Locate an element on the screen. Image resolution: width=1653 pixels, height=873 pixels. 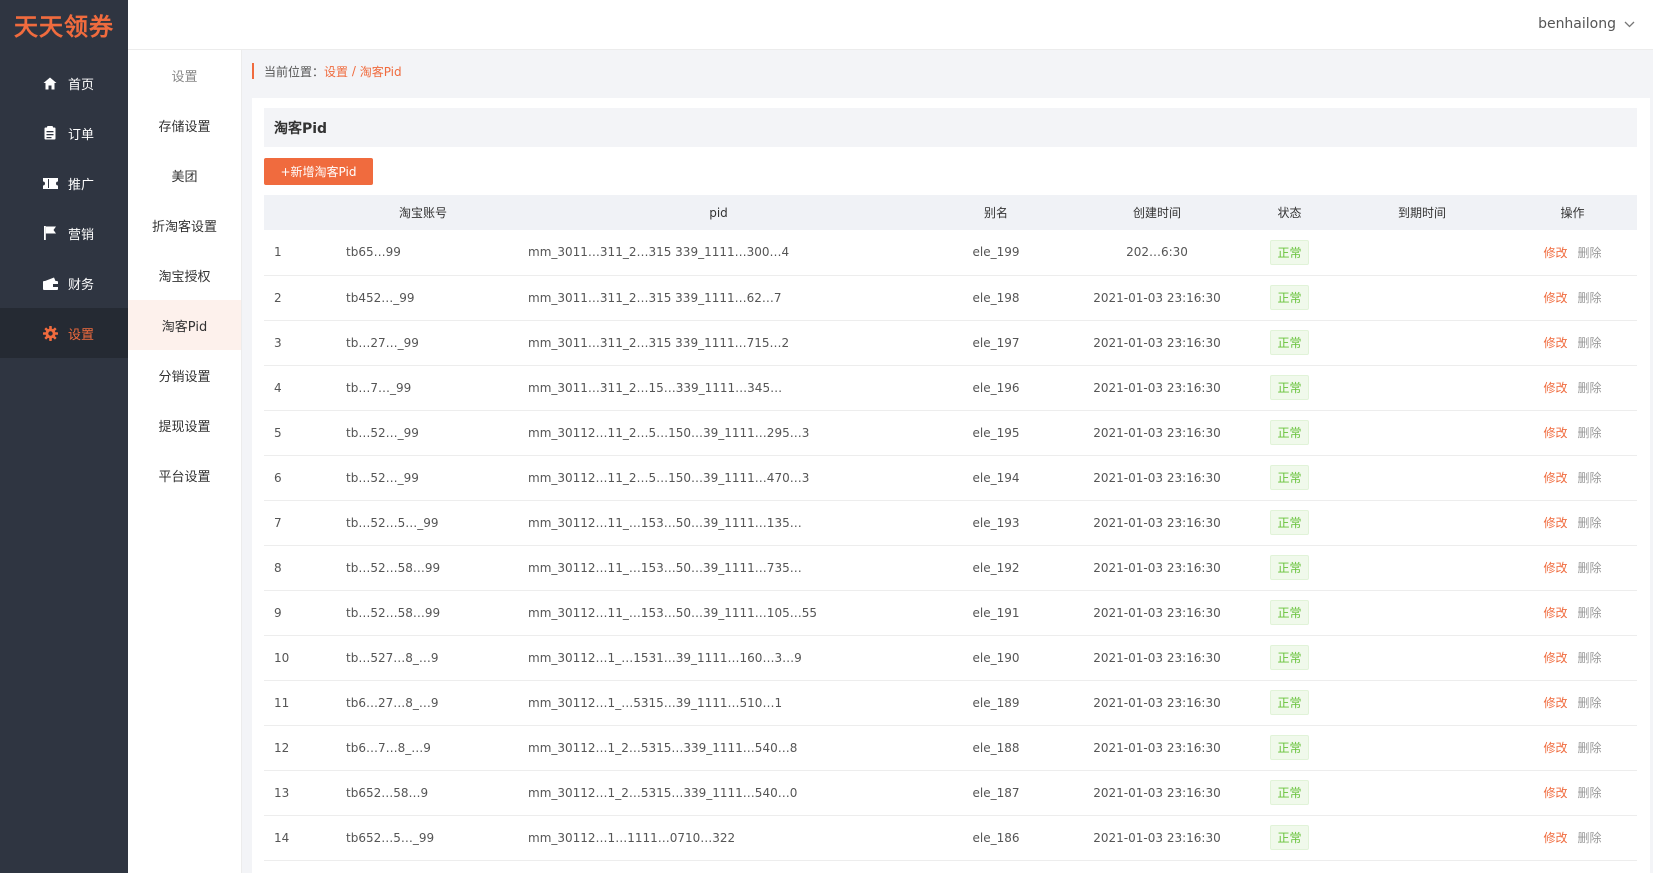
user-menu: benhailong is located at coordinates (1586, 24).